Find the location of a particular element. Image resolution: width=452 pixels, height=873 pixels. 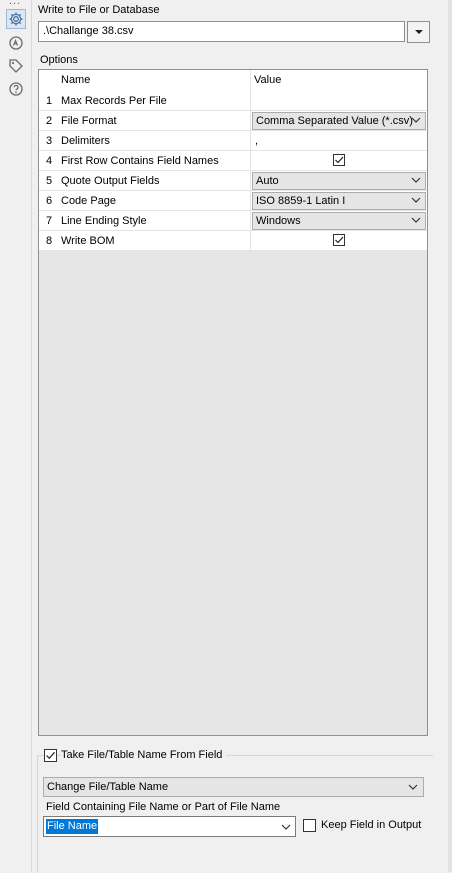

destination-dropdown-button is located at coordinates (418, 32).